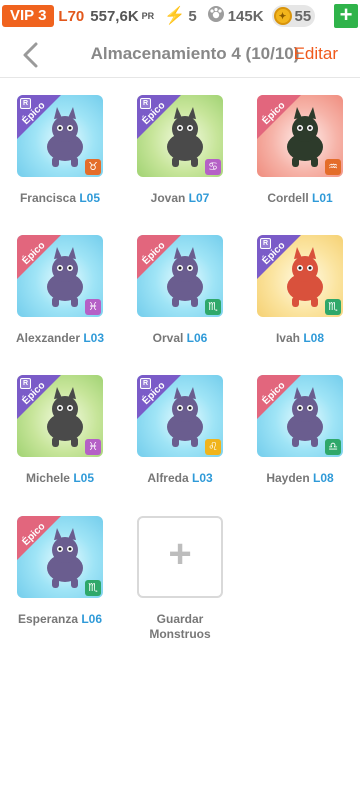 The height and width of the screenshot is (800, 360). I want to click on monster-card: Épico R ♏, so click(300, 276).